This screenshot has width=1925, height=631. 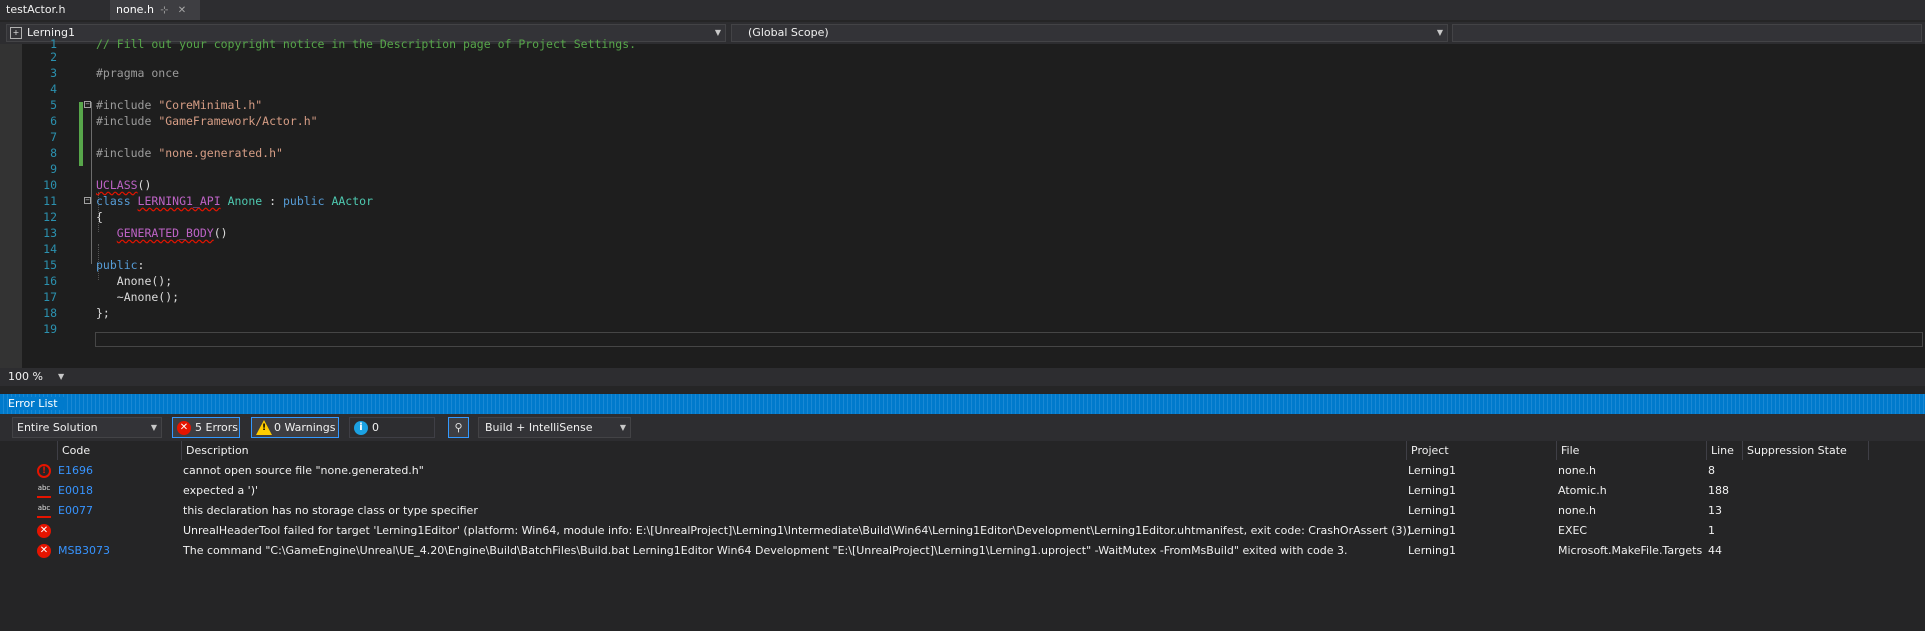 What do you see at coordinates (1582, 490) in the screenshot?
I see `error-file: Atomic.h` at bounding box center [1582, 490].